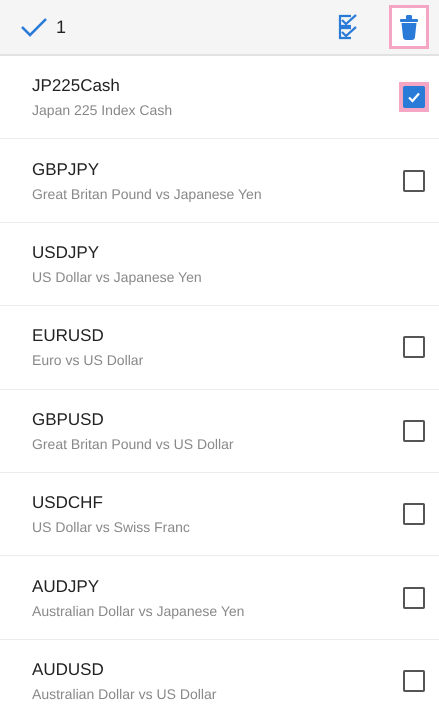  I want to click on symbol-name: JP225Cash, so click(76, 86).